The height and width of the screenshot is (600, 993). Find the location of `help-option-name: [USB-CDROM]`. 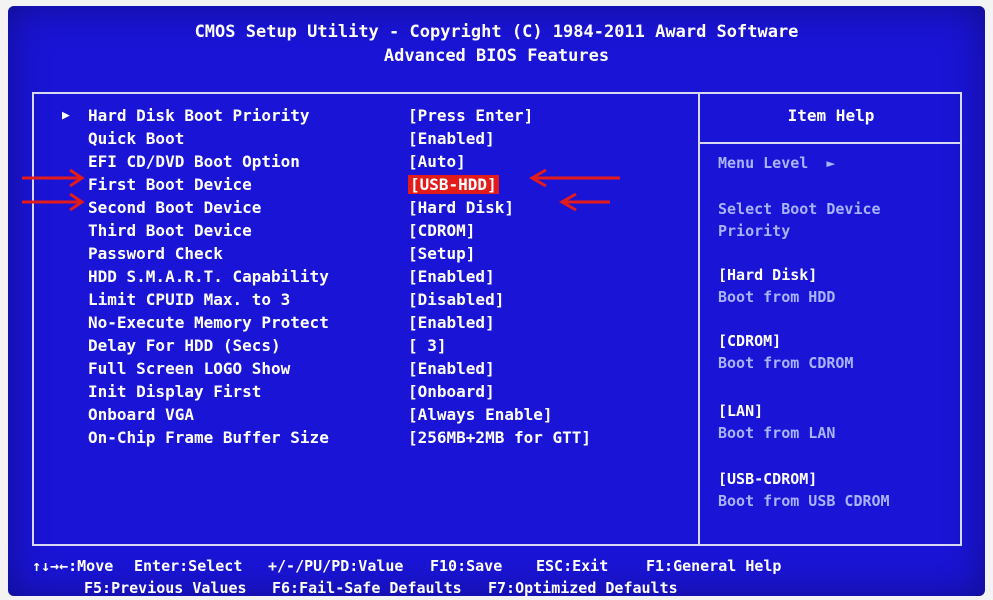

help-option-name: [USB-CDROM] is located at coordinates (768, 479).